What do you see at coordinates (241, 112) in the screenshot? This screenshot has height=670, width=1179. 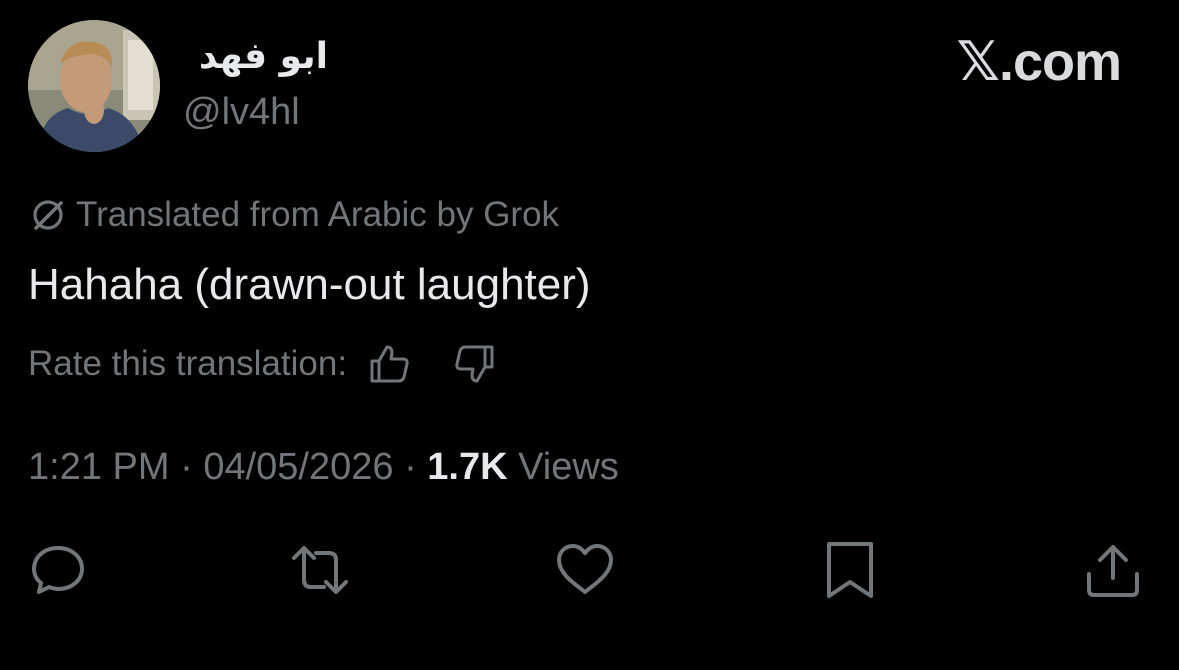 I see `user-handle: @lv4hl` at bounding box center [241, 112].